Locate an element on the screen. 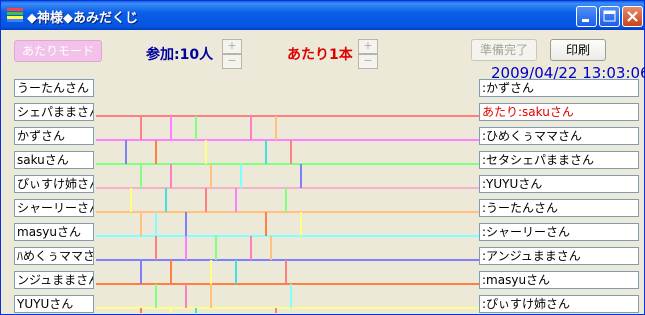  participant-name-field: masyuさん is located at coordinates (54, 232).